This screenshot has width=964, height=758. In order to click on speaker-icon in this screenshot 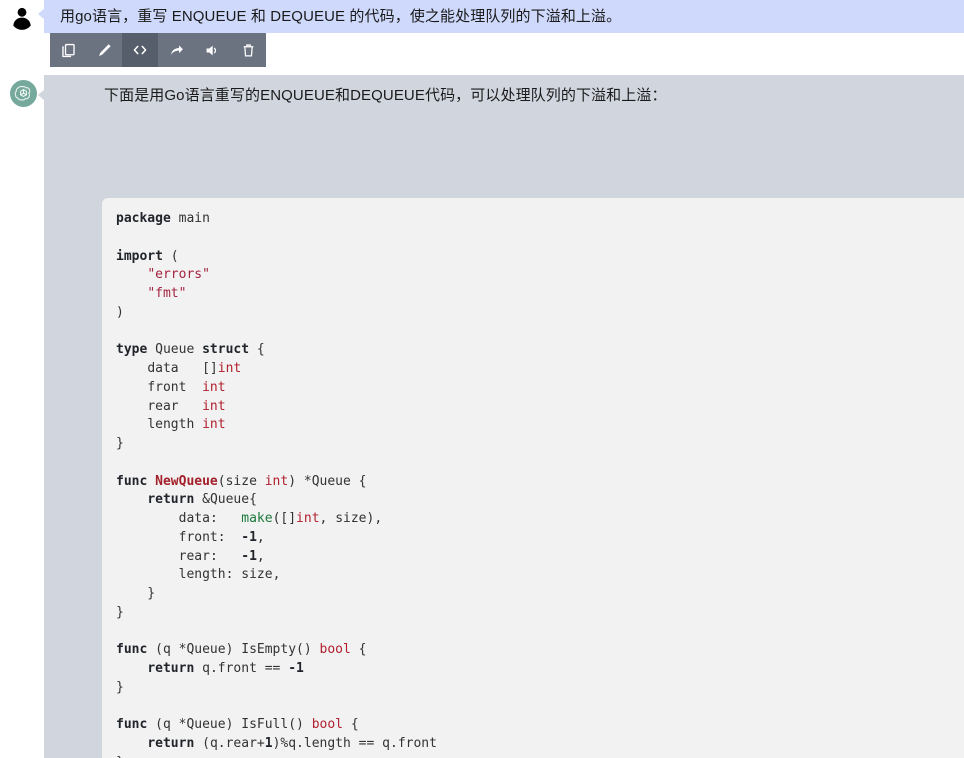, I will do `click(212, 50)`.